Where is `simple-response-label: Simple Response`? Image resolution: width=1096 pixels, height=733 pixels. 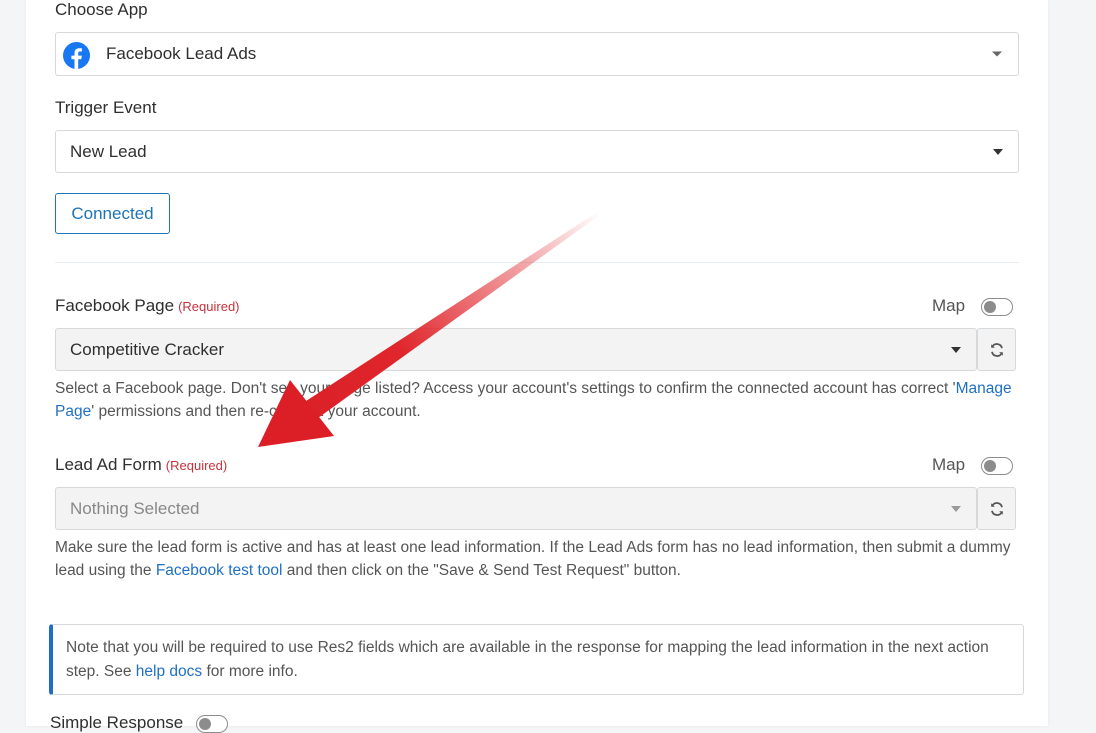 simple-response-label: Simple Response is located at coordinates (117, 722).